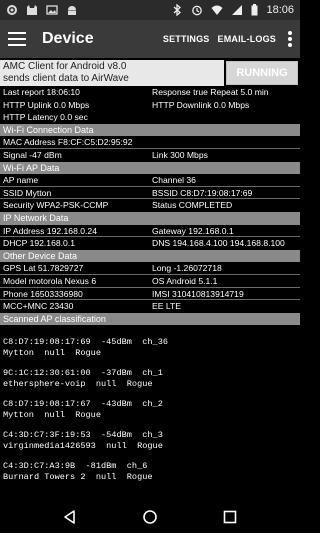 The height and width of the screenshot is (533, 320). I want to click on app-bar: Device SETTINGS EMAIL-LOGS, so click(150, 39).